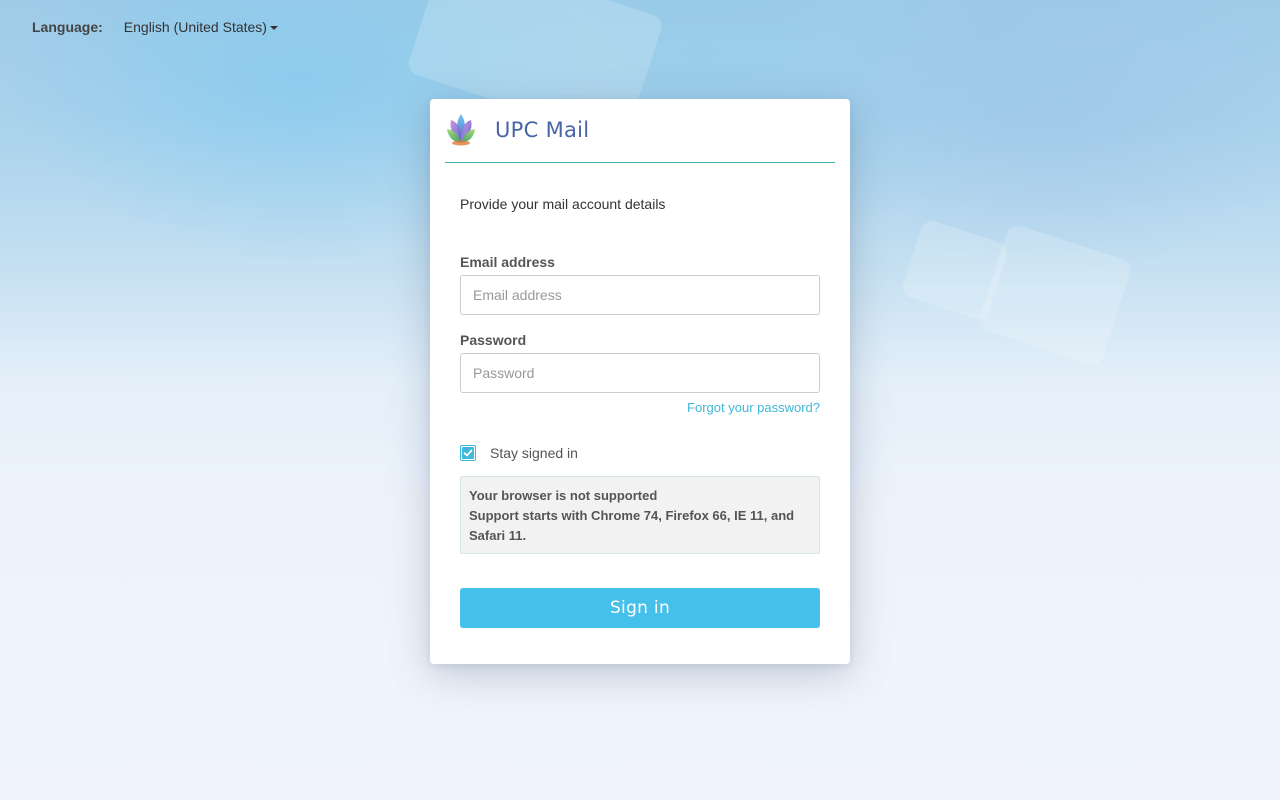 This screenshot has width=1280, height=800. Describe the element at coordinates (640, 295) in the screenshot. I see `email-input` at that location.